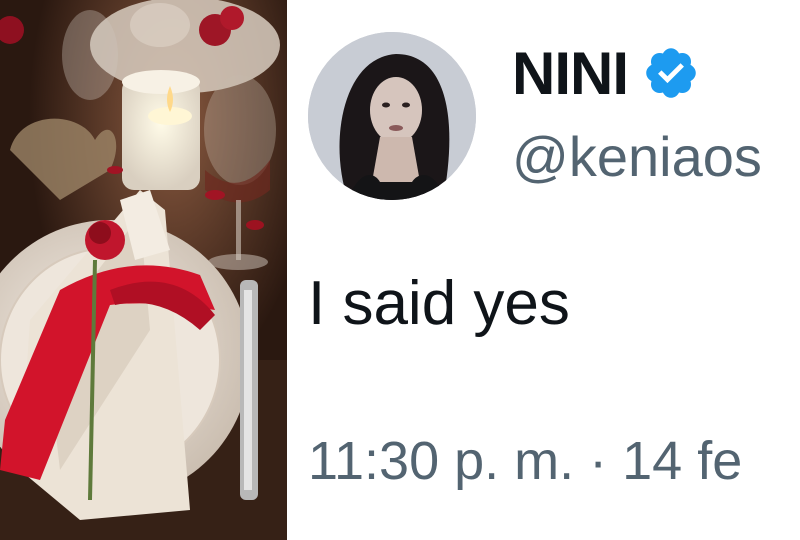 The height and width of the screenshot is (540, 800). I want to click on avatar, so click(392, 116).